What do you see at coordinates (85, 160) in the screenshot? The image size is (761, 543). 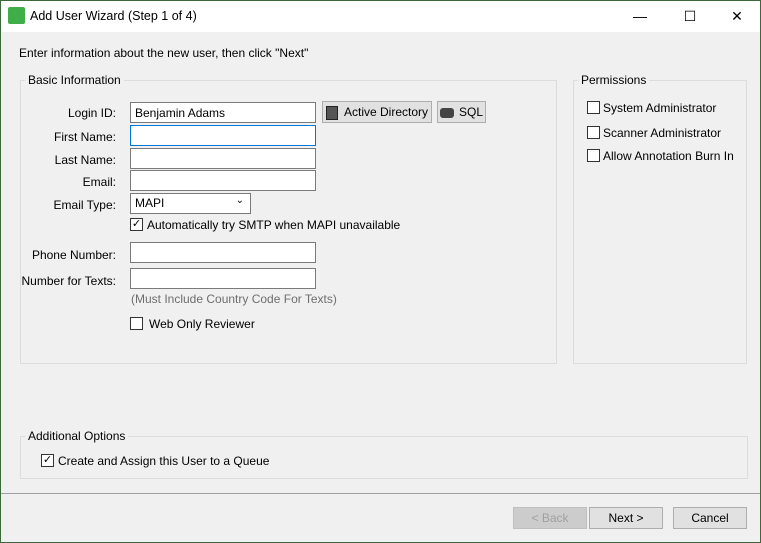 I see `last-name-label: Last Name:` at bounding box center [85, 160].